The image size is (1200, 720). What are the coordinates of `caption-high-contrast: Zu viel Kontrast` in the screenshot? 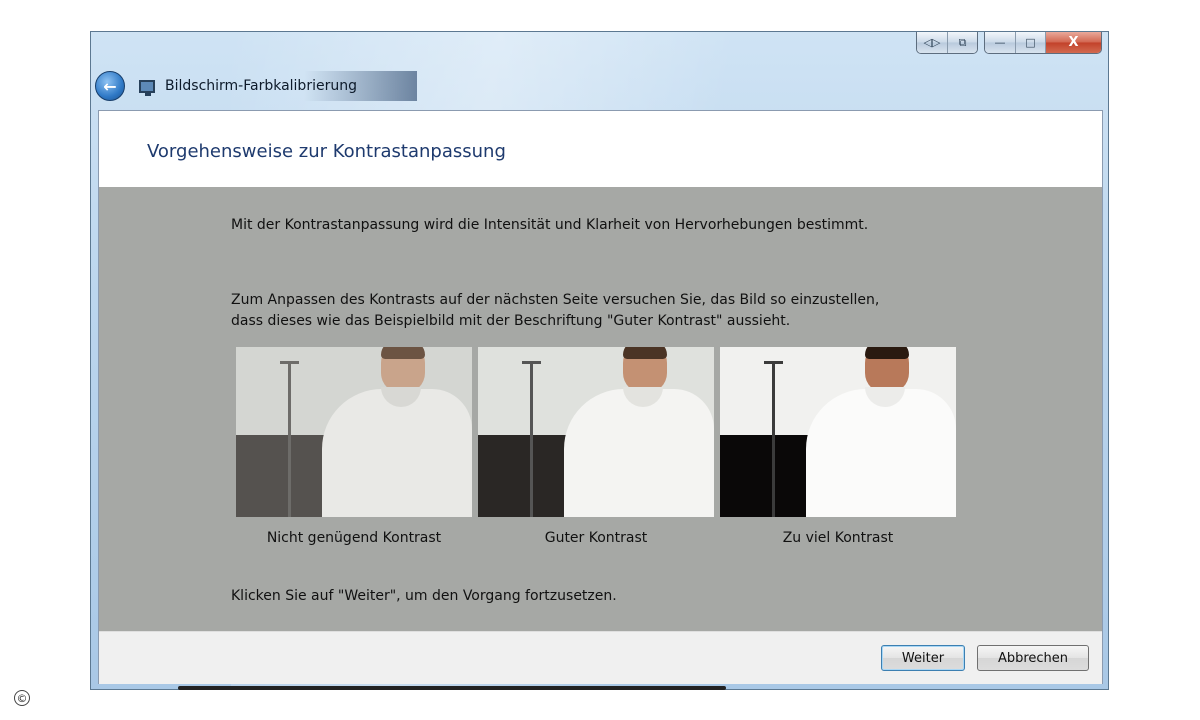 It's located at (838, 538).